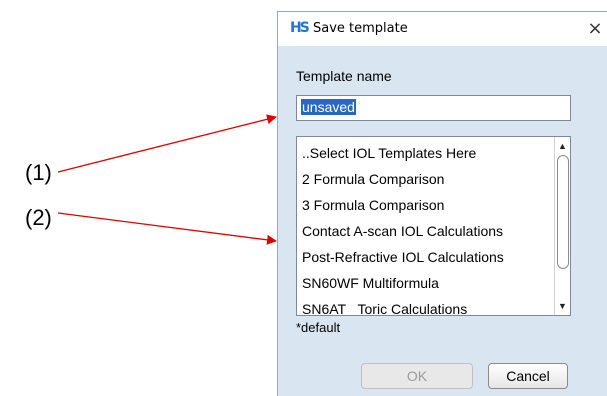 The width and height of the screenshot is (607, 396). What do you see at coordinates (442, 29) in the screenshot?
I see `dialog-titlebar: HS Save template ×` at bounding box center [442, 29].